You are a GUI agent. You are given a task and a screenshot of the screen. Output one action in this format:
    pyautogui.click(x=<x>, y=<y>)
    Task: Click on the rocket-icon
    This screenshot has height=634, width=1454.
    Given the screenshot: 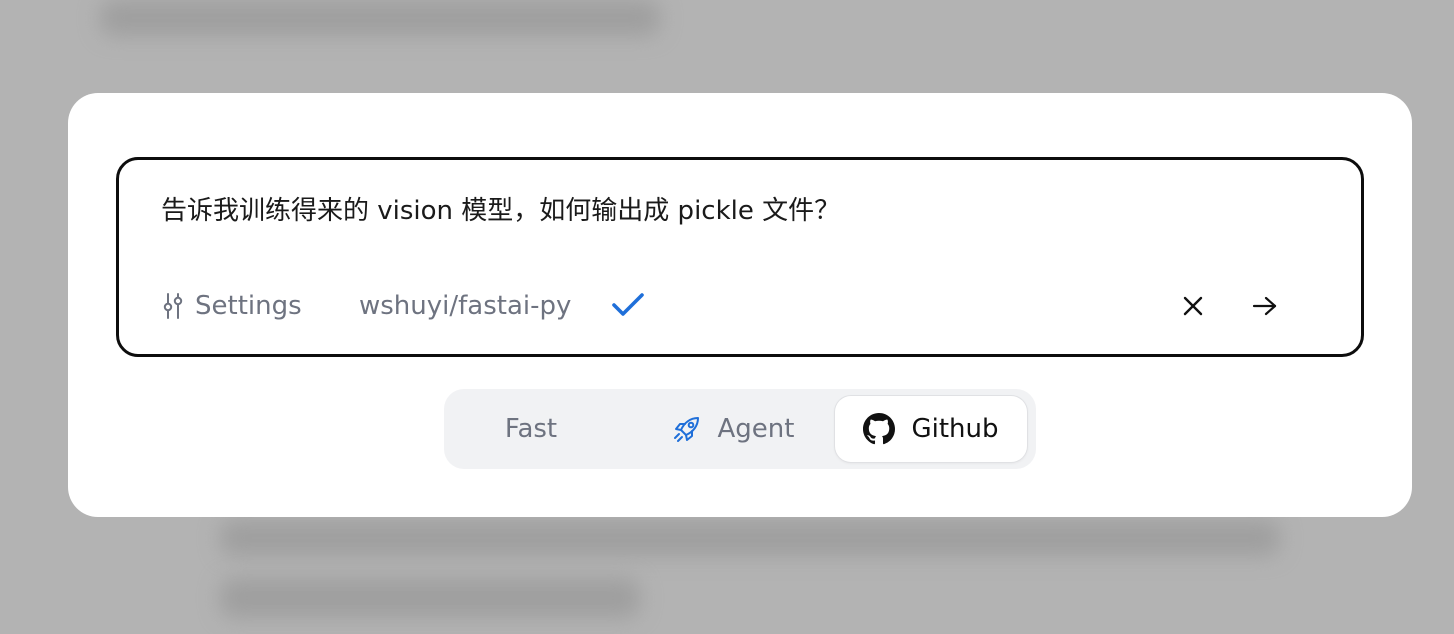 What is the action you would take?
    pyautogui.click(x=686, y=429)
    